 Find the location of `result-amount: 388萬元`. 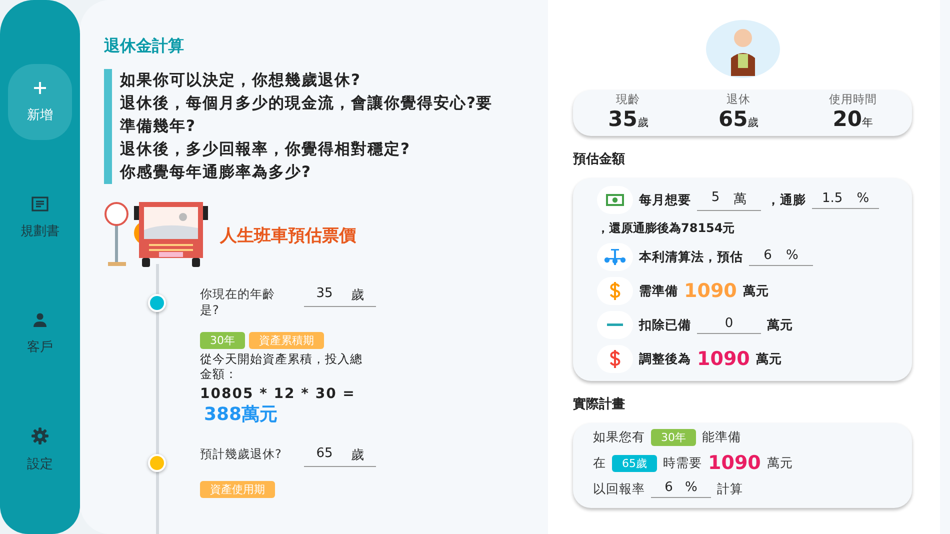

result-amount: 388萬元 is located at coordinates (241, 414).